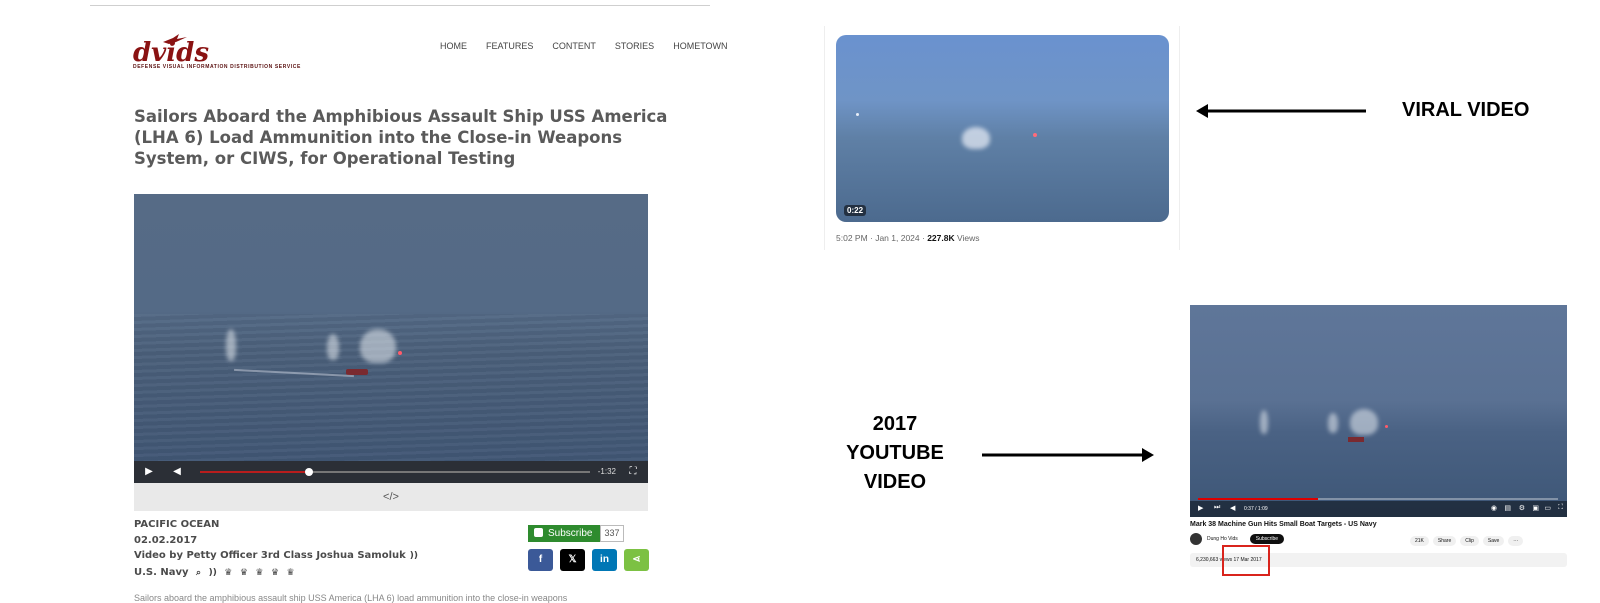 Image resolution: width=1600 pixels, height=603 pixels. Describe the element at coordinates (395, 472) in the screenshot. I see `progress-bar` at that location.